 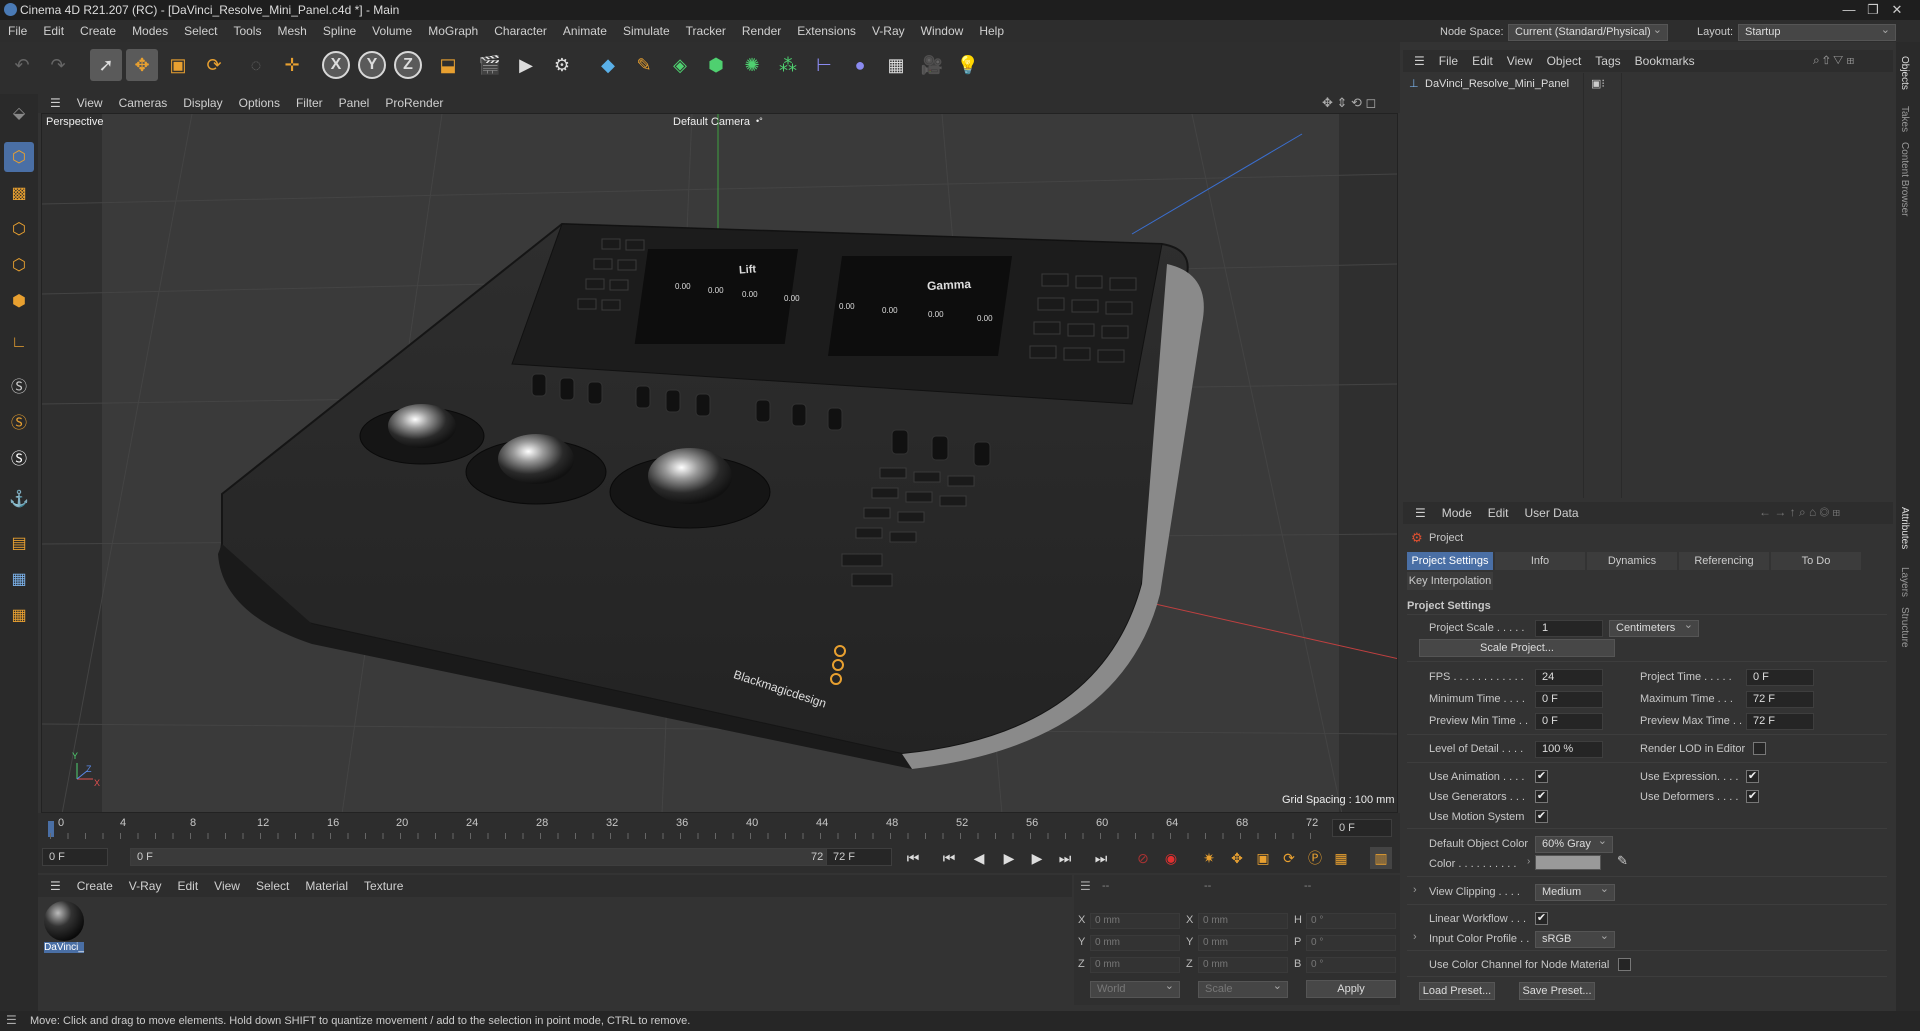 What do you see at coordinates (826, 31) in the screenshot?
I see `menu-extensions: Extensions` at bounding box center [826, 31].